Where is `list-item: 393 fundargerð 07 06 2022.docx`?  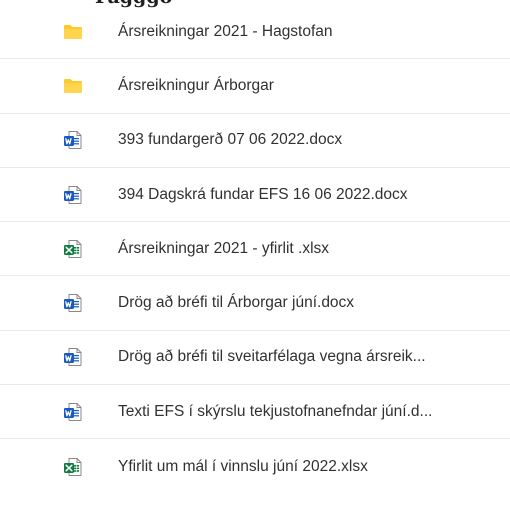 list-item: 393 fundargerð 07 06 2022.docx is located at coordinates (255, 141).